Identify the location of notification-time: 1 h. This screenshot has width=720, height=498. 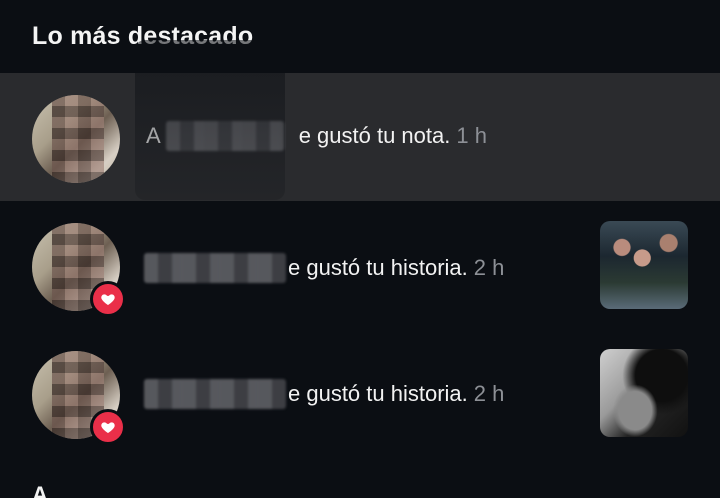
(471, 135).